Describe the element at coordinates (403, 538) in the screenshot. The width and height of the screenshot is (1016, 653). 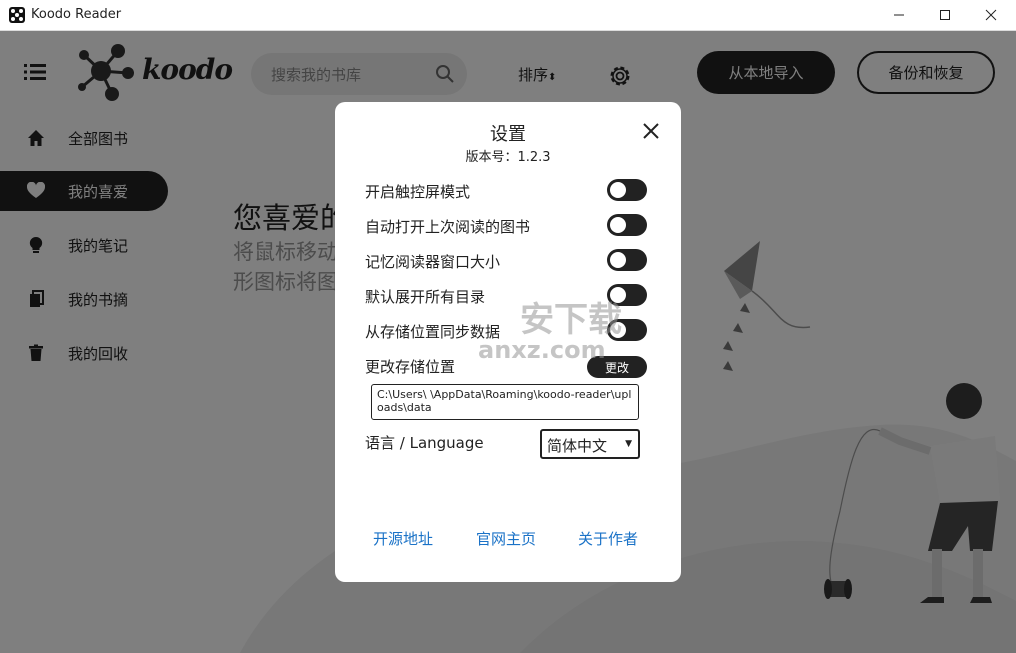
I see `source-code-link: 开源地址` at that location.